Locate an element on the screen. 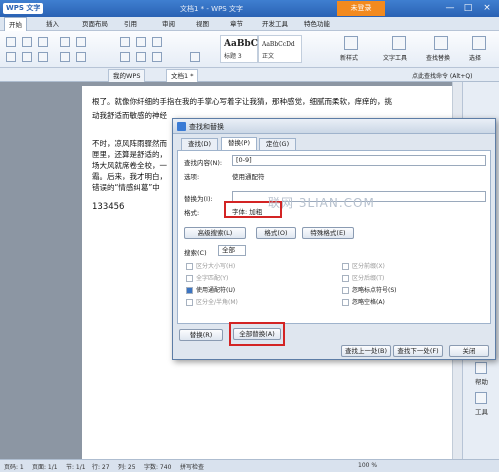 This screenshot has height=472, width=499. app-menu-button: WPS 文字 is located at coordinates (23, 8).